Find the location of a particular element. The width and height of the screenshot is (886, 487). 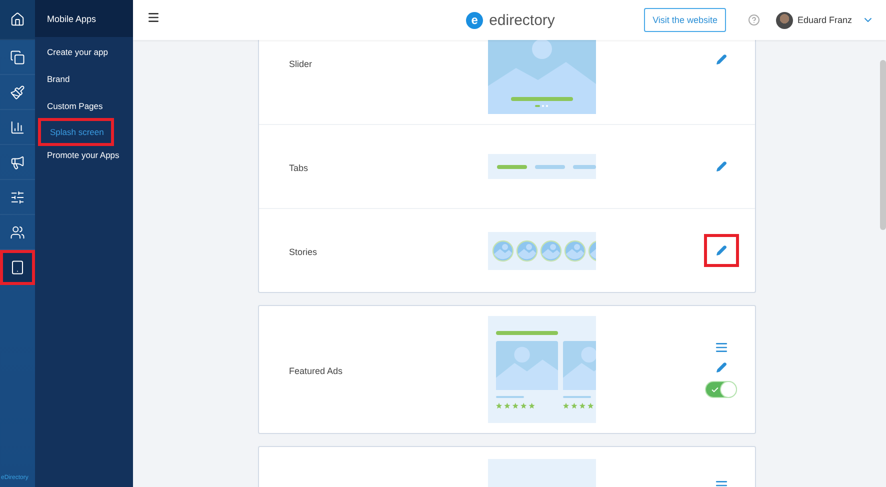

section-label: Stories is located at coordinates (303, 251).